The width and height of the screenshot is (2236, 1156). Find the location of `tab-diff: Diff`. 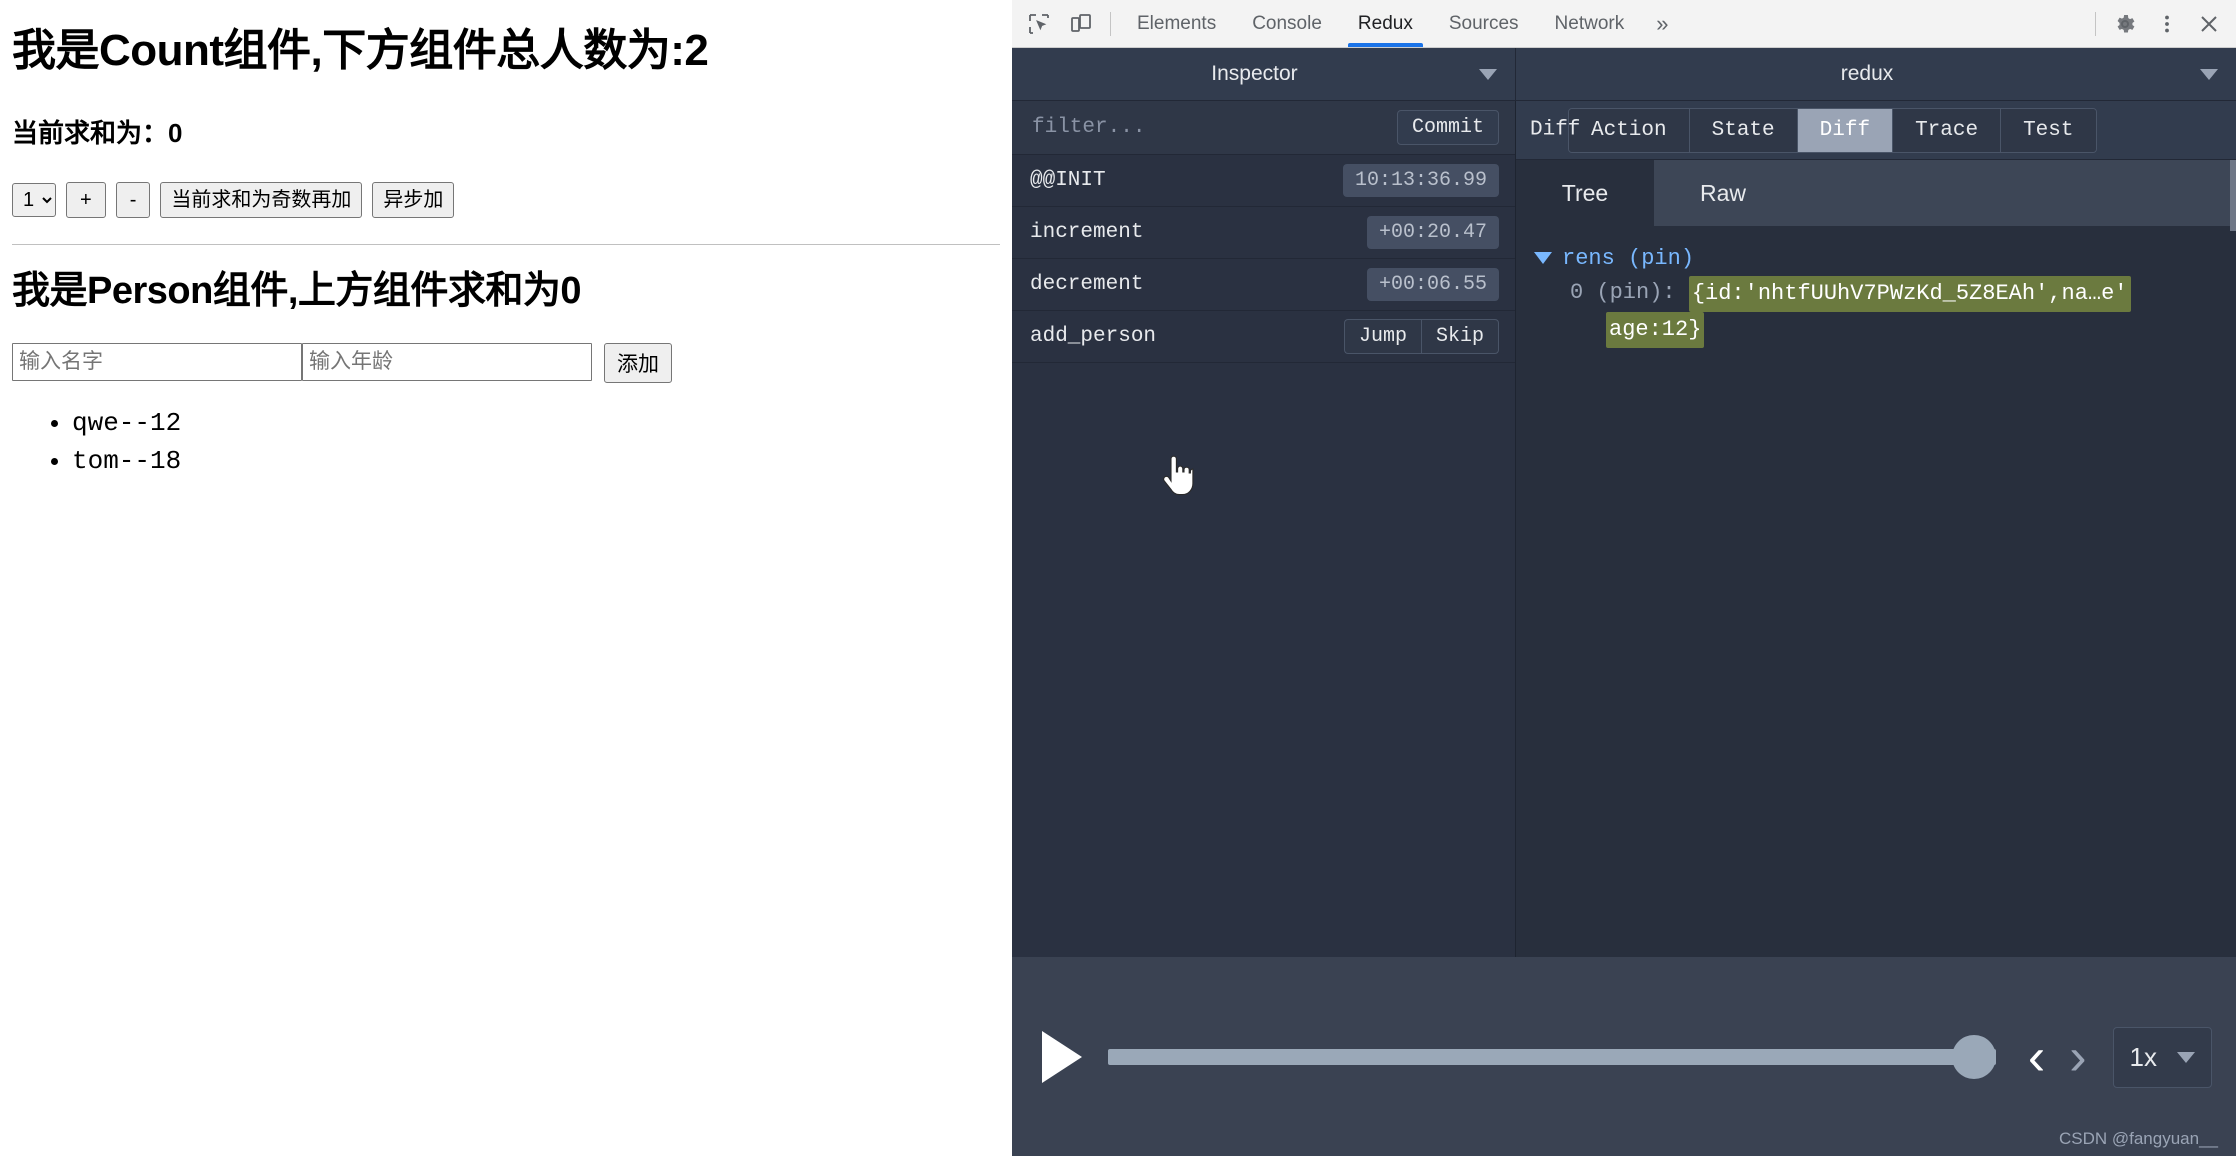

tab-diff: Diff is located at coordinates (1845, 130).